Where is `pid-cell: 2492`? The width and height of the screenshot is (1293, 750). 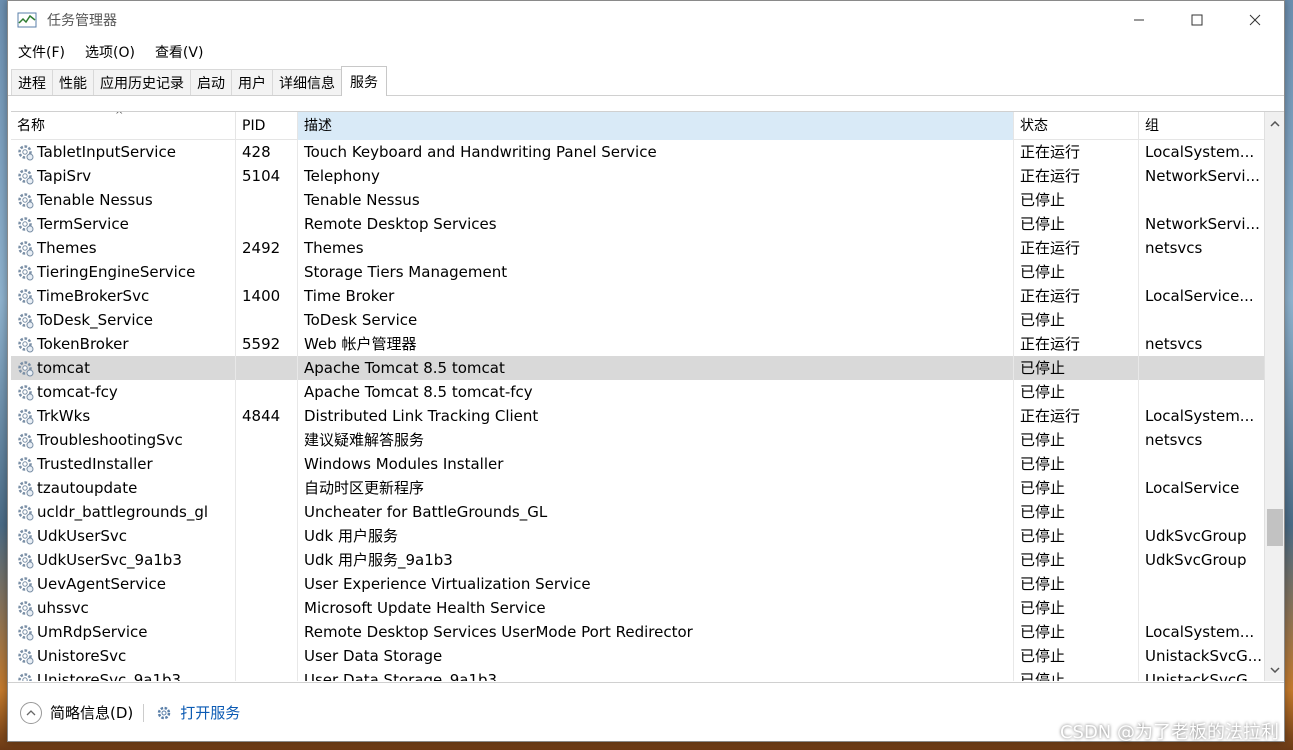 pid-cell: 2492 is located at coordinates (267, 248).